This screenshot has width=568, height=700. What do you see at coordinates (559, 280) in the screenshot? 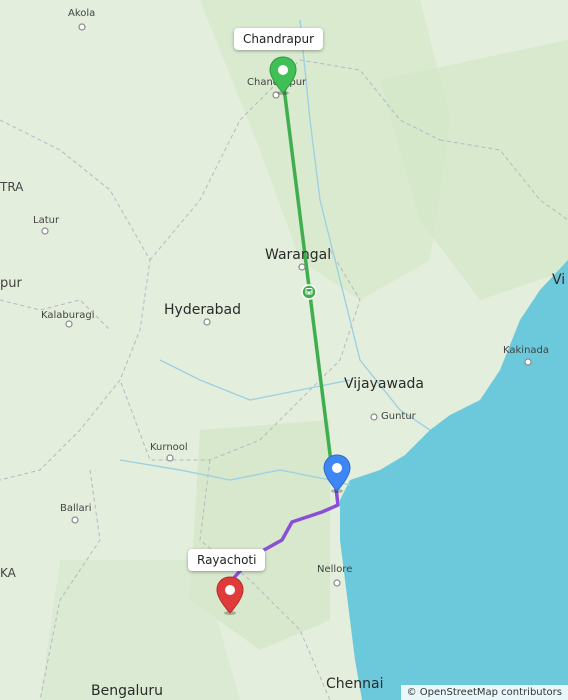
I see `label-vi: Vi` at bounding box center [559, 280].